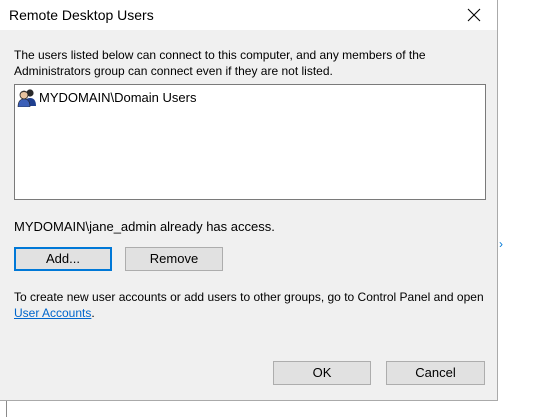 Image resolution: width=533 pixels, height=417 pixels. What do you see at coordinates (322, 373) in the screenshot?
I see `ok-button: OK` at bounding box center [322, 373].